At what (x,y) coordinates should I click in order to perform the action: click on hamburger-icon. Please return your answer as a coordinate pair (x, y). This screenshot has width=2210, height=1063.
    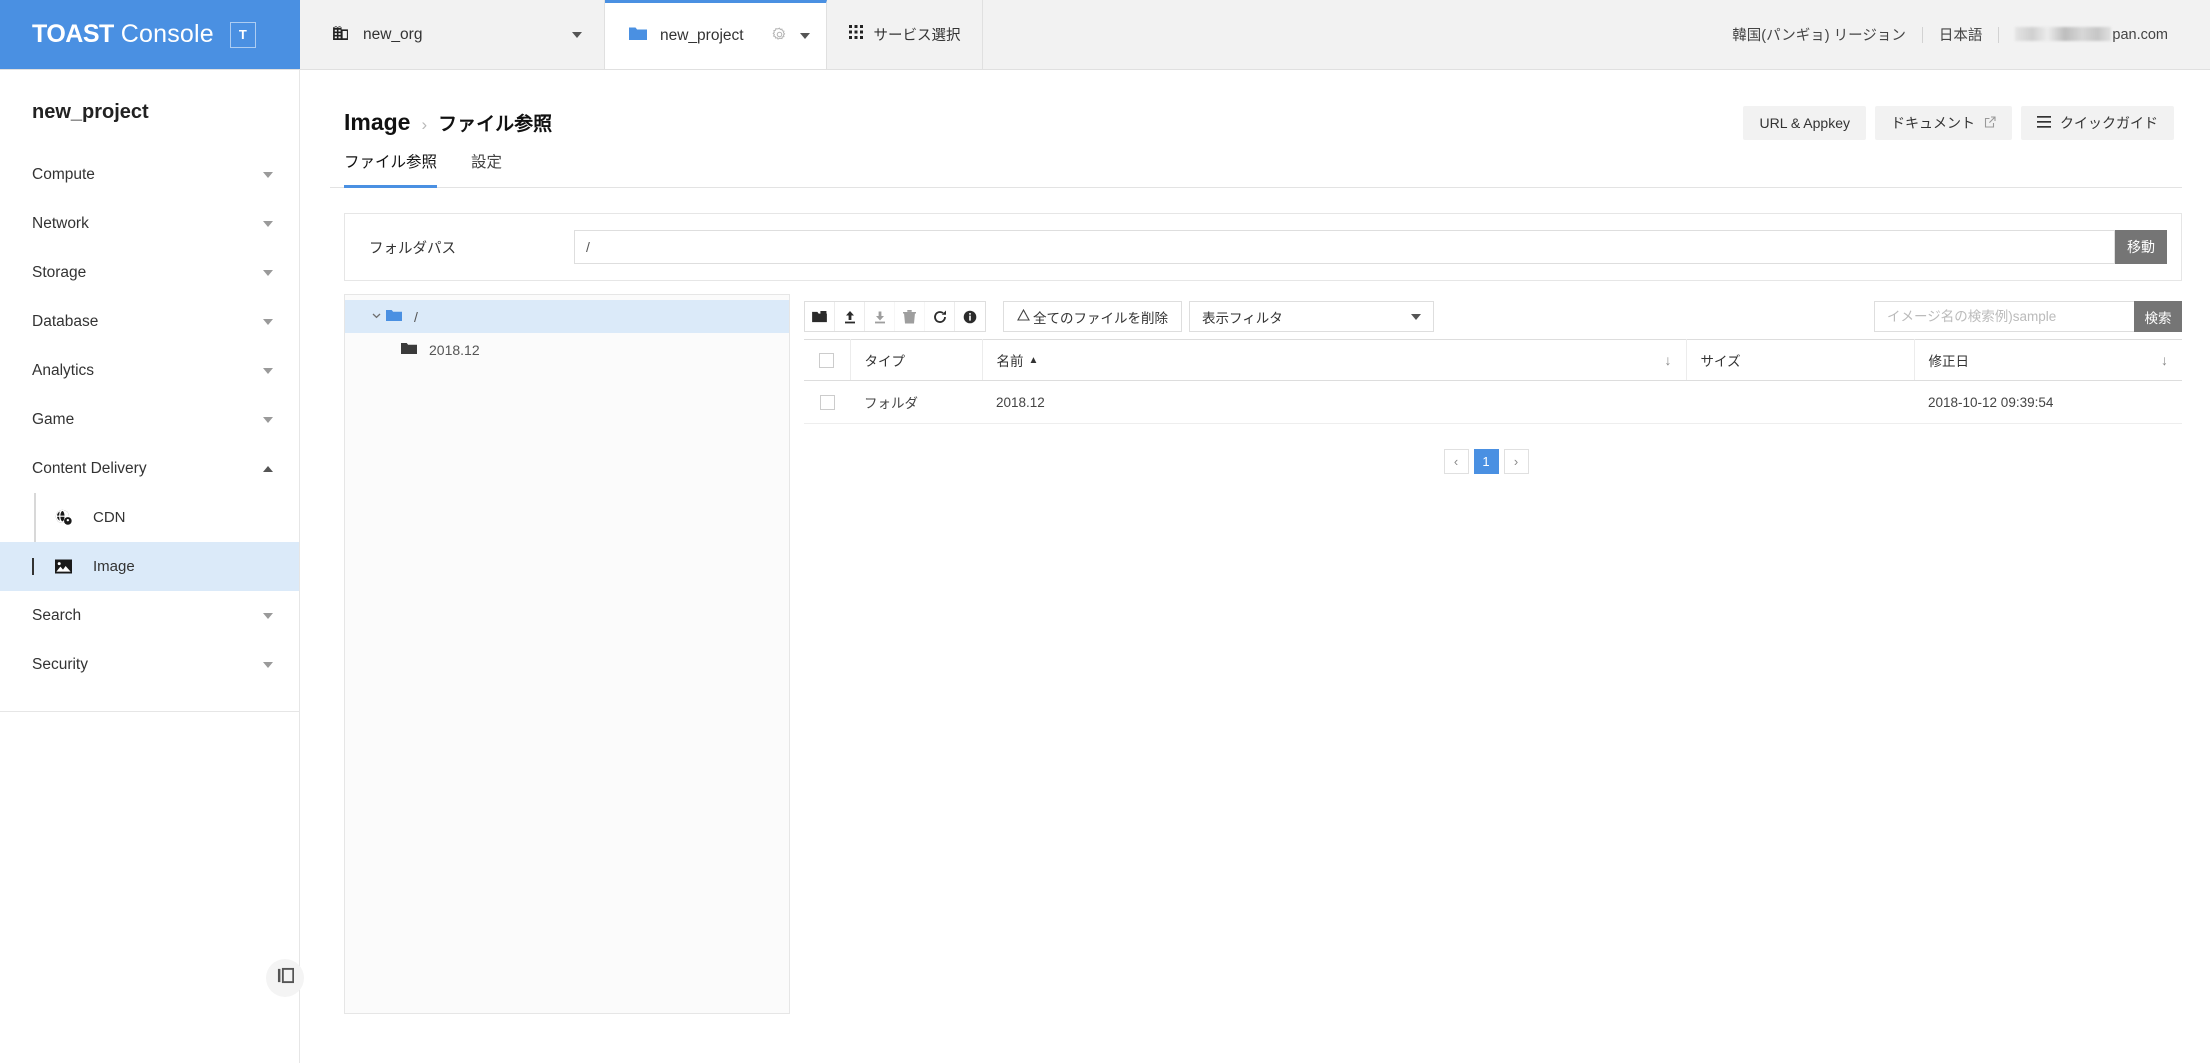
    Looking at the image, I should click on (2044, 123).